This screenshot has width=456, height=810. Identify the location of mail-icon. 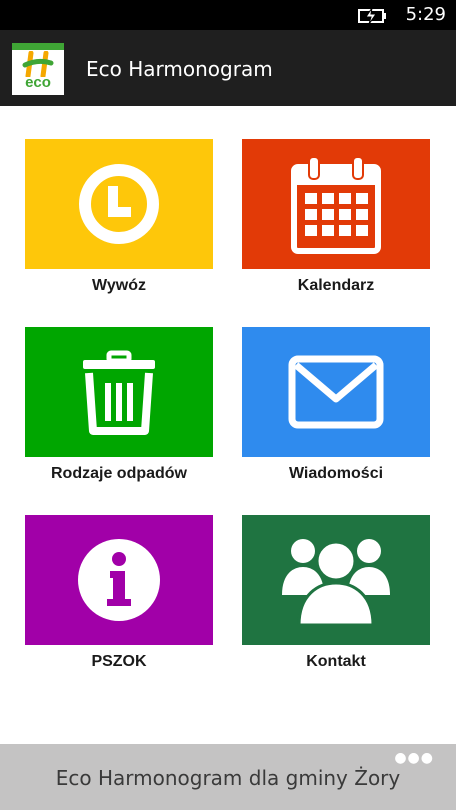
(336, 392).